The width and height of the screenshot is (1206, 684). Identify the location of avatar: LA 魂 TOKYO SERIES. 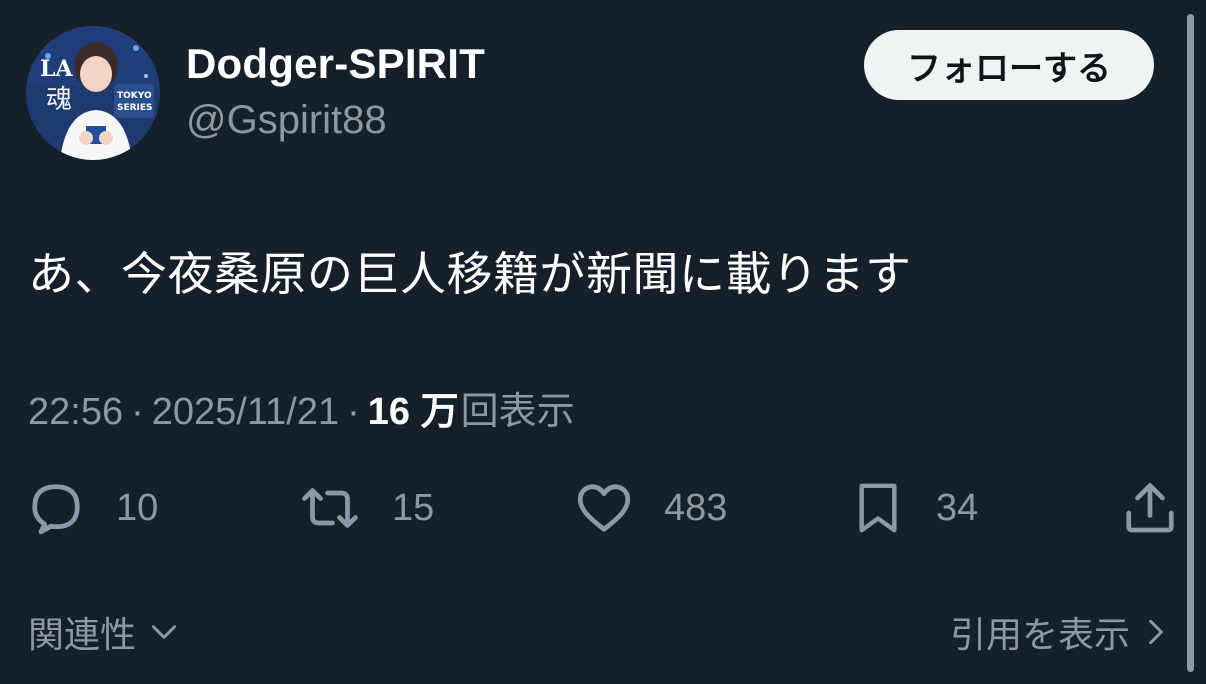
(93, 93).